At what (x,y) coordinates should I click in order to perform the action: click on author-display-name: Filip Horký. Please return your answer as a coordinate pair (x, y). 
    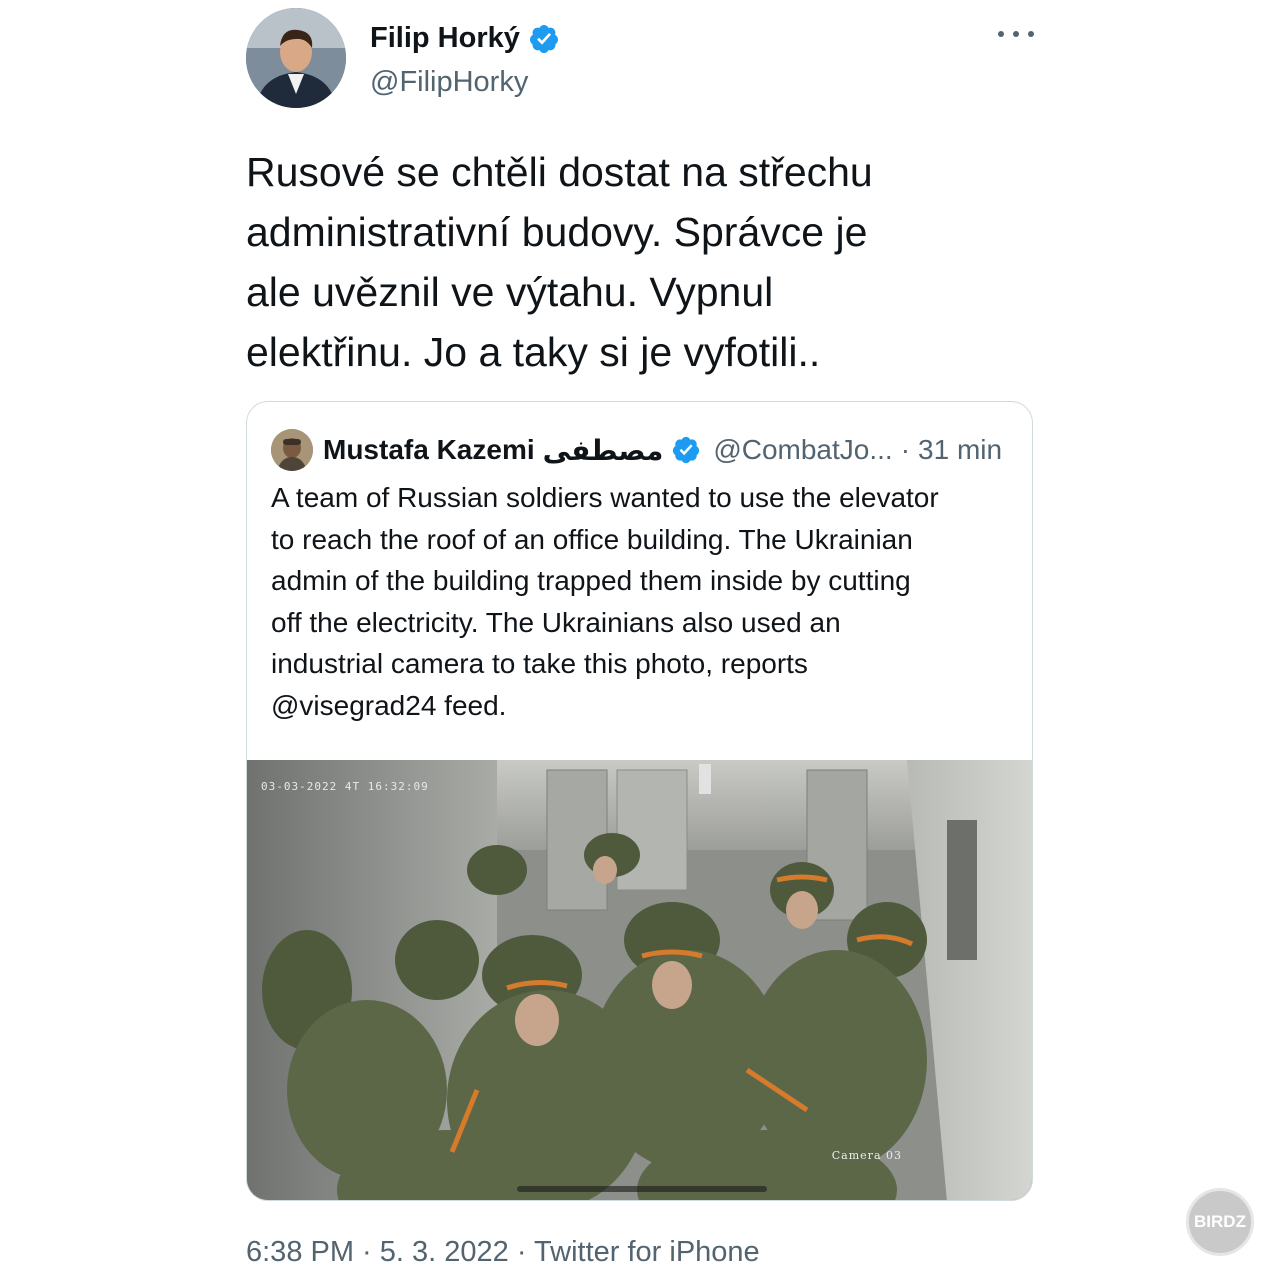
    Looking at the image, I should click on (465, 38).